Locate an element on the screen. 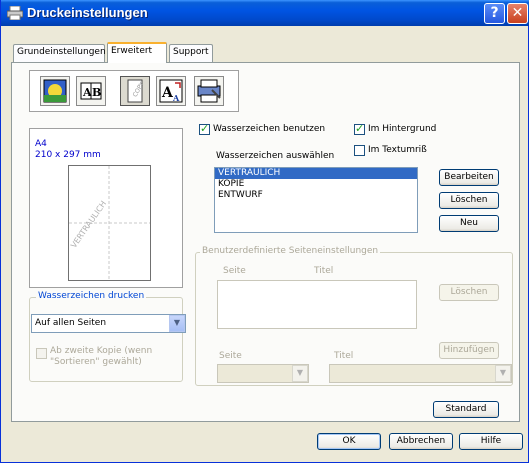  background-label: Im Hintergrund is located at coordinates (402, 129).